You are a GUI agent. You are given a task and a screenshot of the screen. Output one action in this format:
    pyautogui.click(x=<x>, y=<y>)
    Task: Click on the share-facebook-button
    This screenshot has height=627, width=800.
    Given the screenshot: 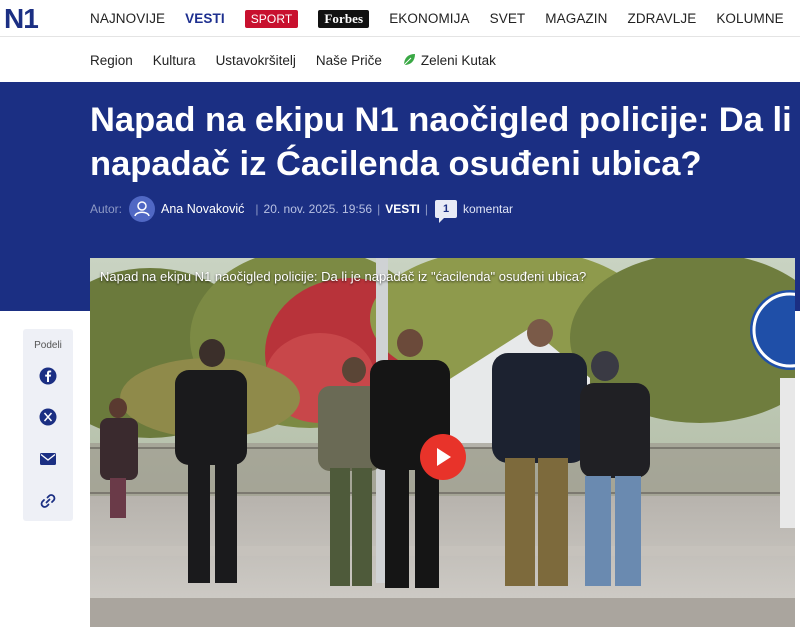 What is the action you would take?
    pyautogui.click(x=48, y=376)
    